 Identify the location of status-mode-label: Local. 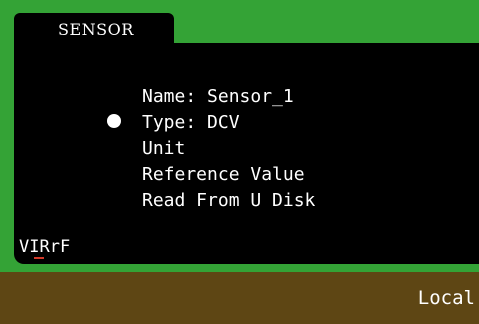
(446, 298).